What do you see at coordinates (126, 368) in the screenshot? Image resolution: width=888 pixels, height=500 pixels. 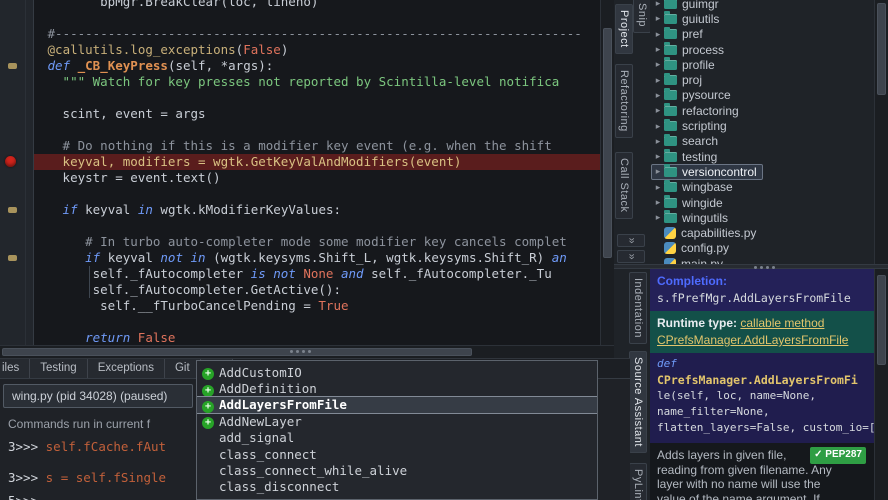 I see `debug-tab-exceptions: Exceptions` at bounding box center [126, 368].